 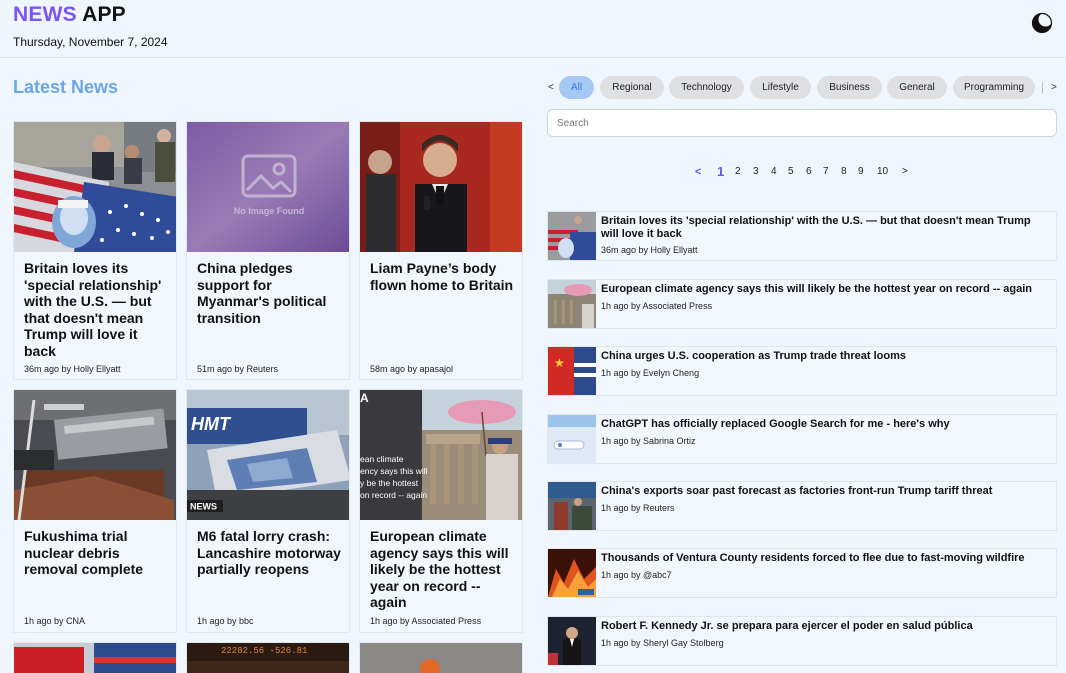 What do you see at coordinates (756, 171) in the screenshot?
I see `page-3: 3` at bounding box center [756, 171].